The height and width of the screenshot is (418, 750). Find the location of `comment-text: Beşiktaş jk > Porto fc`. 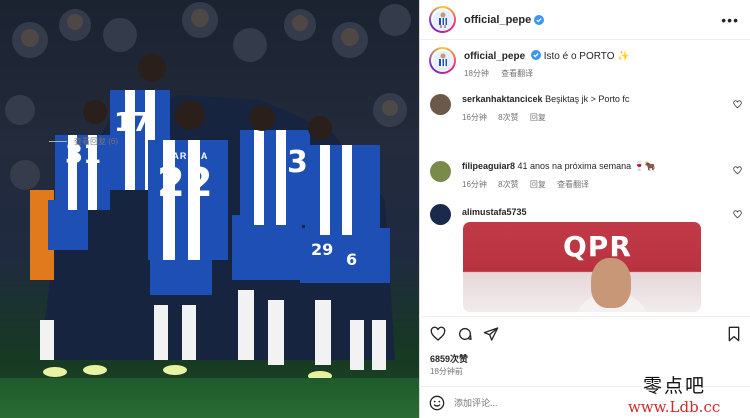

comment-text: Beşiktaş jk > Porto fc is located at coordinates (587, 99).